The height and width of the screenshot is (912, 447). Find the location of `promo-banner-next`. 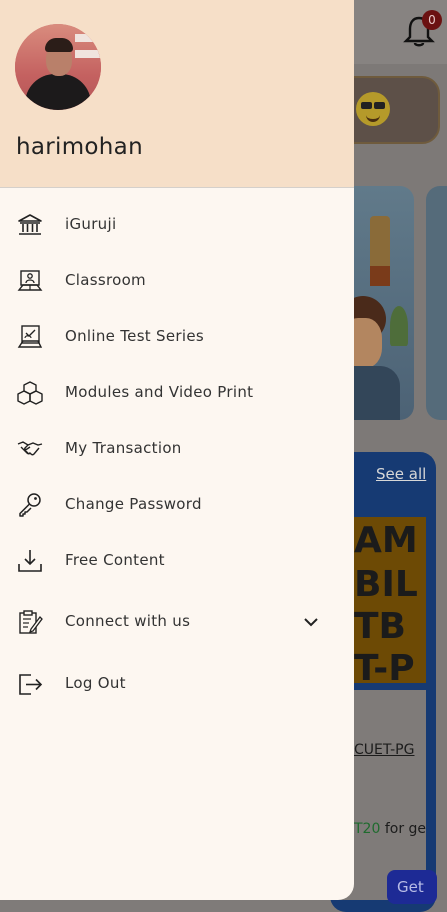

promo-banner-next is located at coordinates (436, 303).